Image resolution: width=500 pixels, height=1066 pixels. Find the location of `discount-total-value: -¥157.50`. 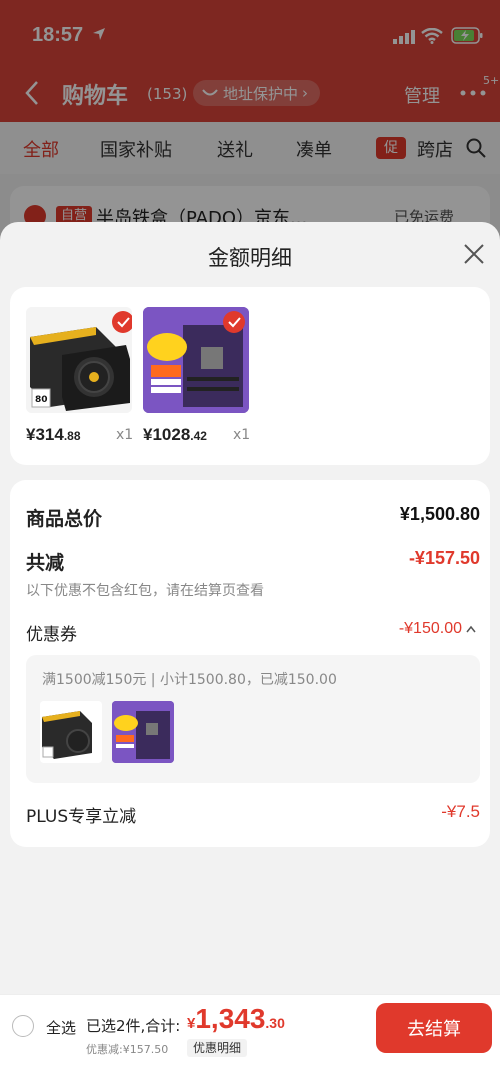

discount-total-value: -¥157.50 is located at coordinates (444, 558).